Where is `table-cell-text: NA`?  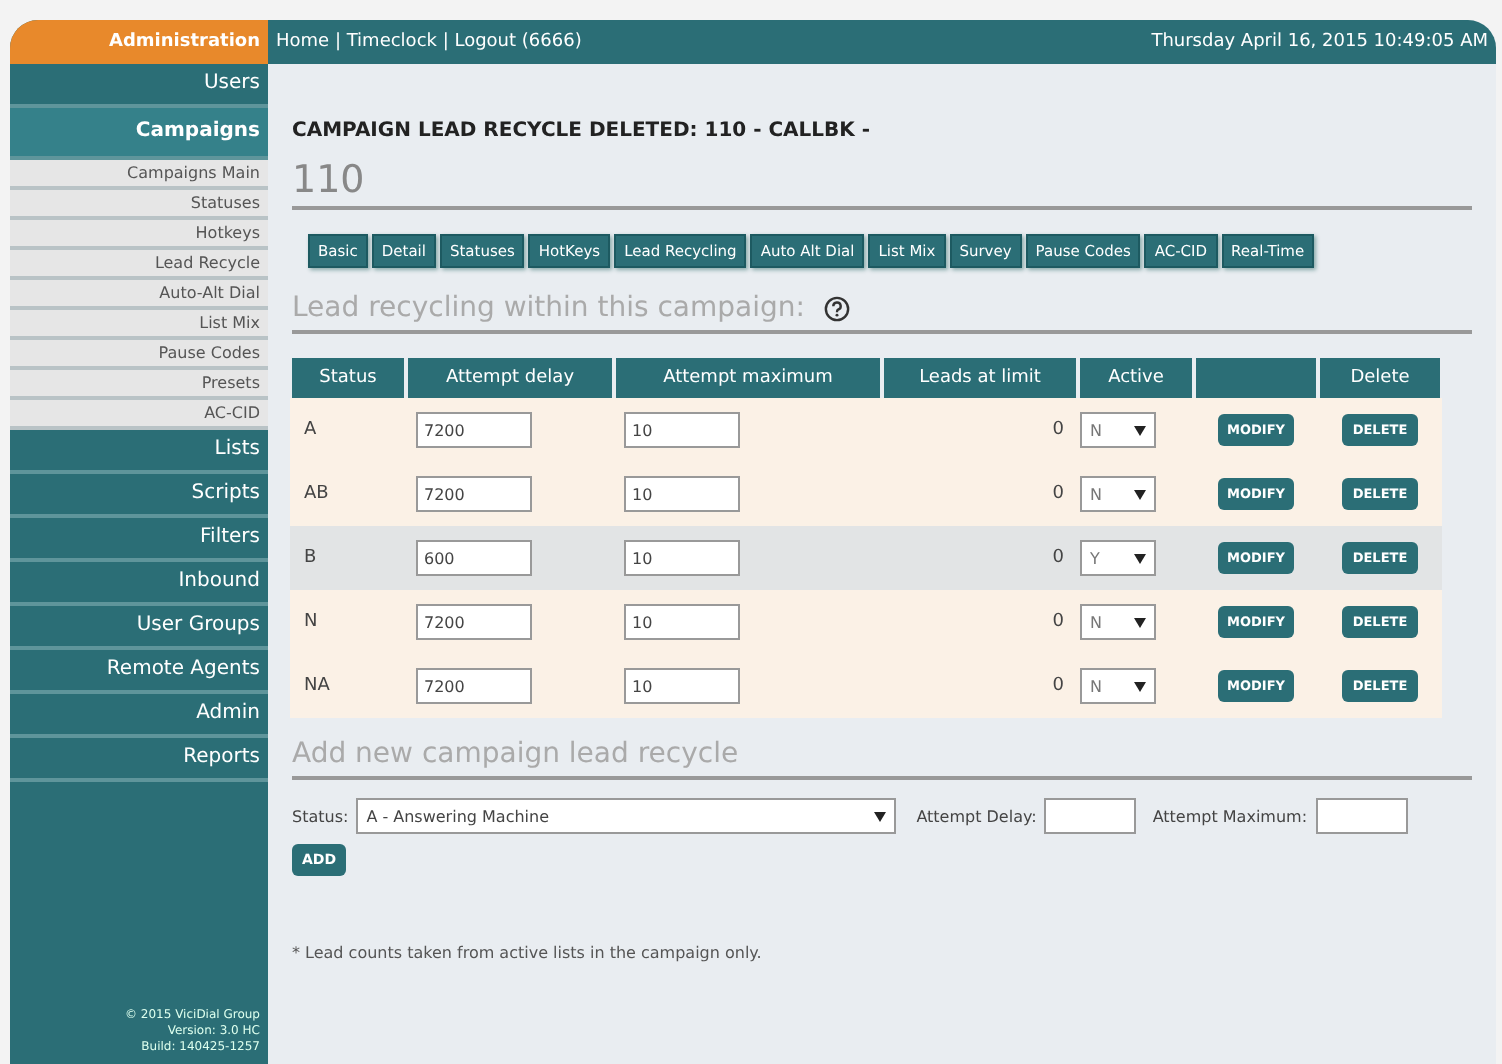 table-cell-text: NA is located at coordinates (316, 686).